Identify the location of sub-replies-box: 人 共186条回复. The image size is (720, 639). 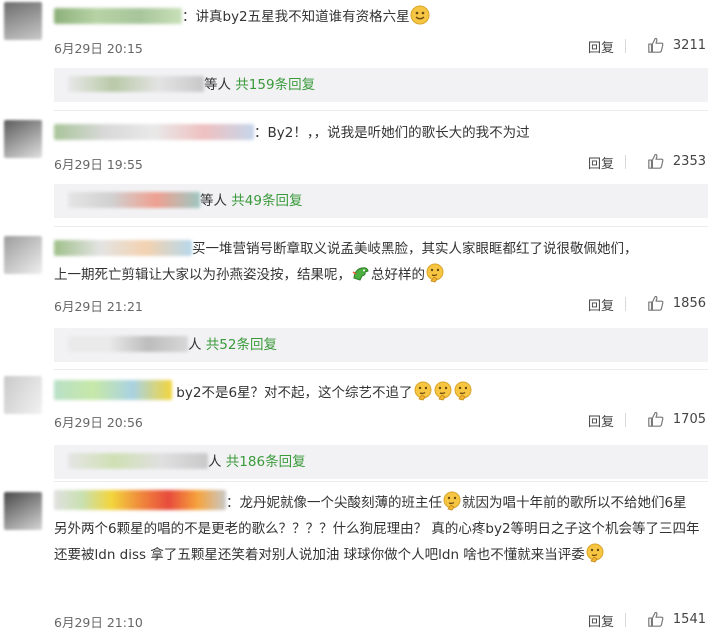
(381, 462).